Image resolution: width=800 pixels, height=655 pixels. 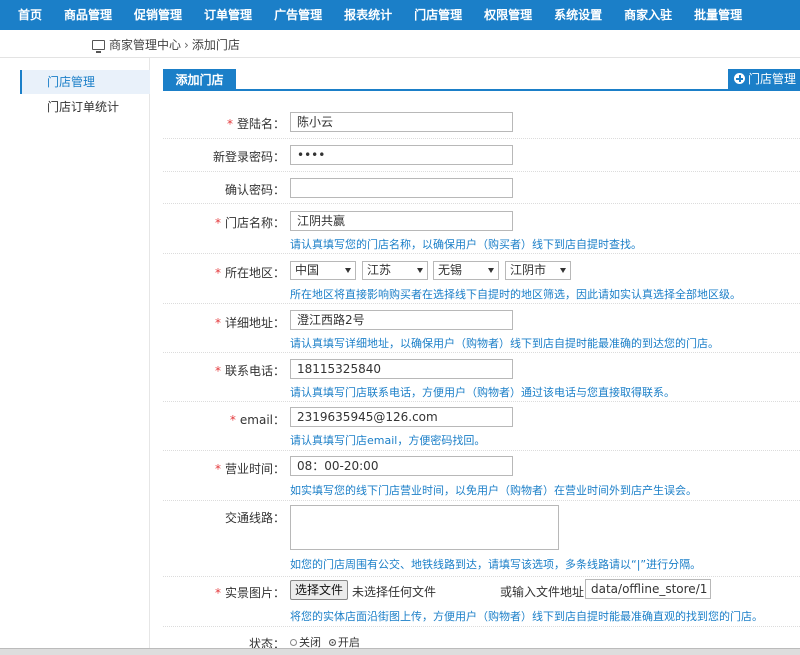 What do you see at coordinates (158, 15) in the screenshot?
I see `nav-item-2: 促销管理` at bounding box center [158, 15].